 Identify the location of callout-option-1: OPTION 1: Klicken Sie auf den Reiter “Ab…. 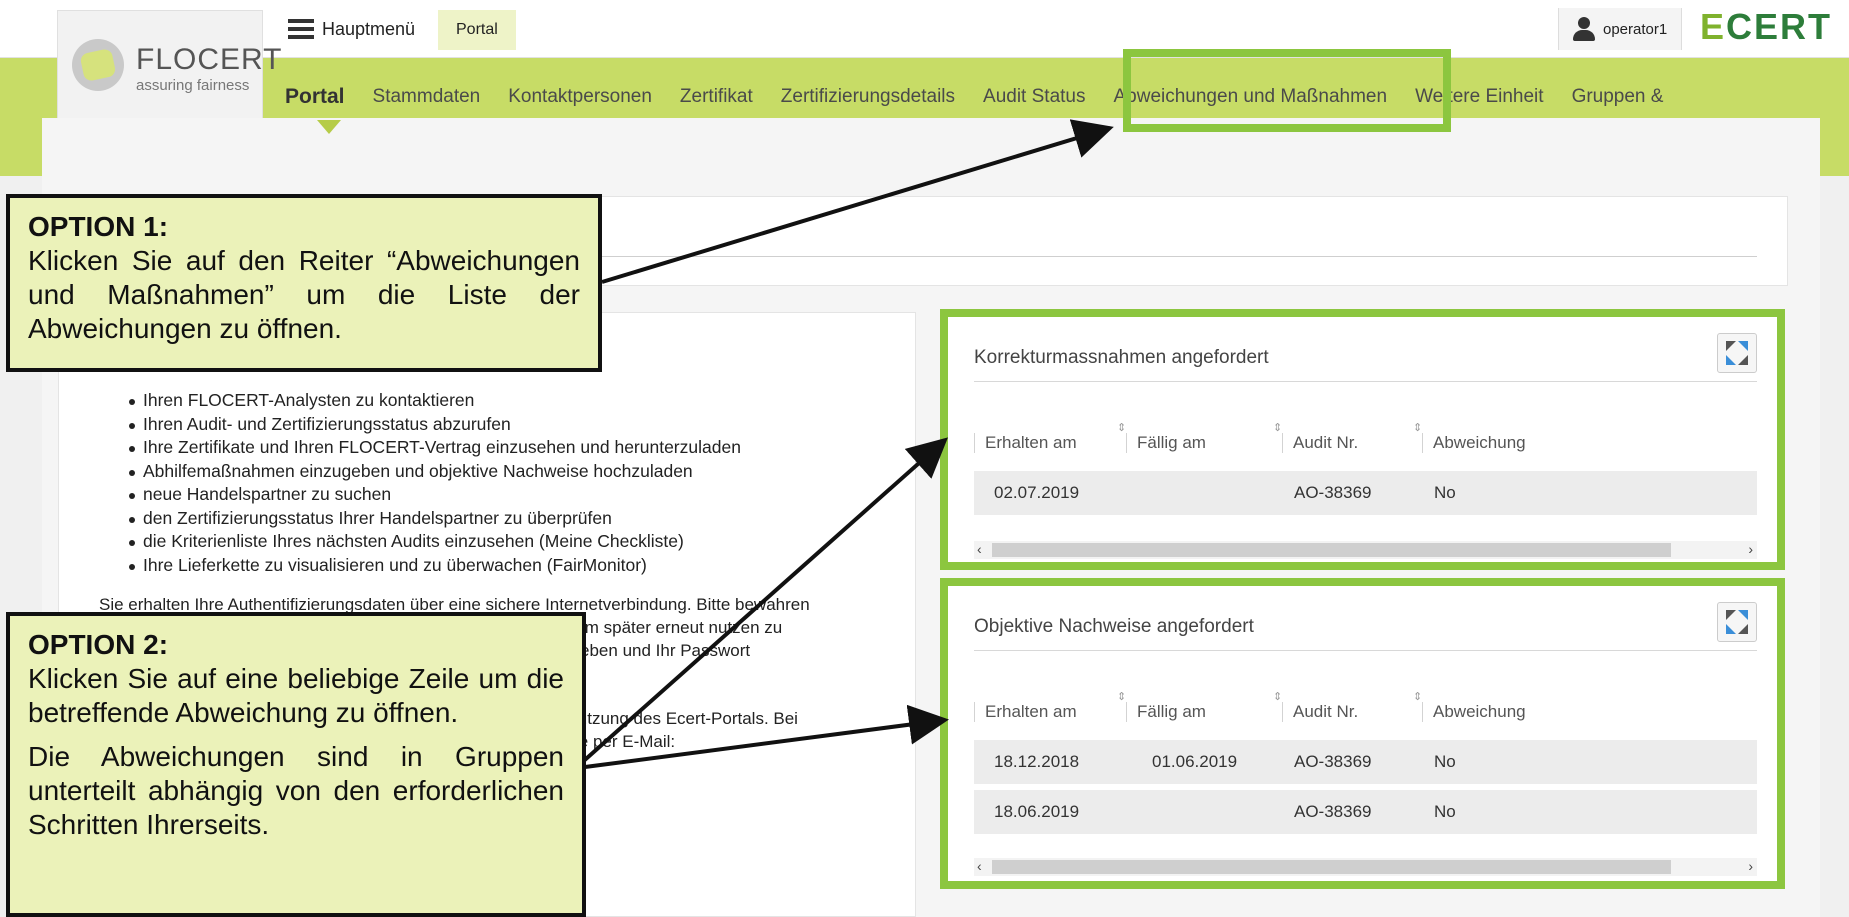
(304, 283).